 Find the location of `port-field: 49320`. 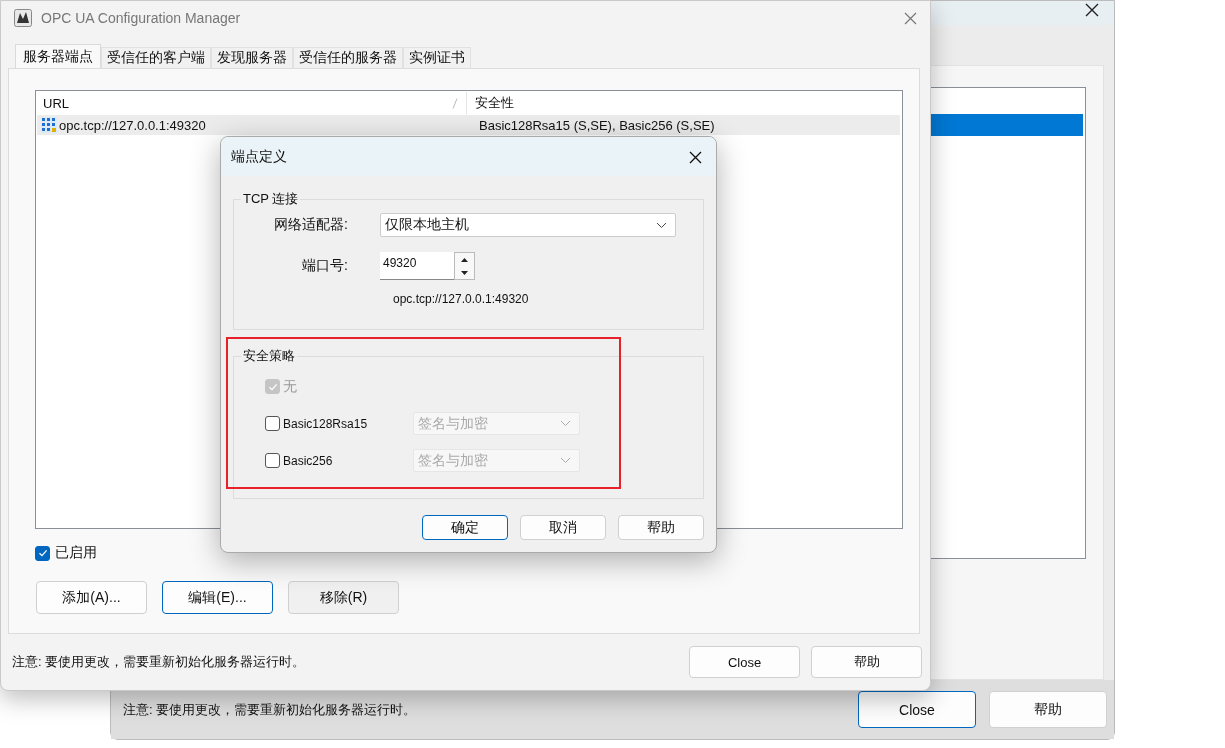

port-field: 49320 is located at coordinates (417, 266).